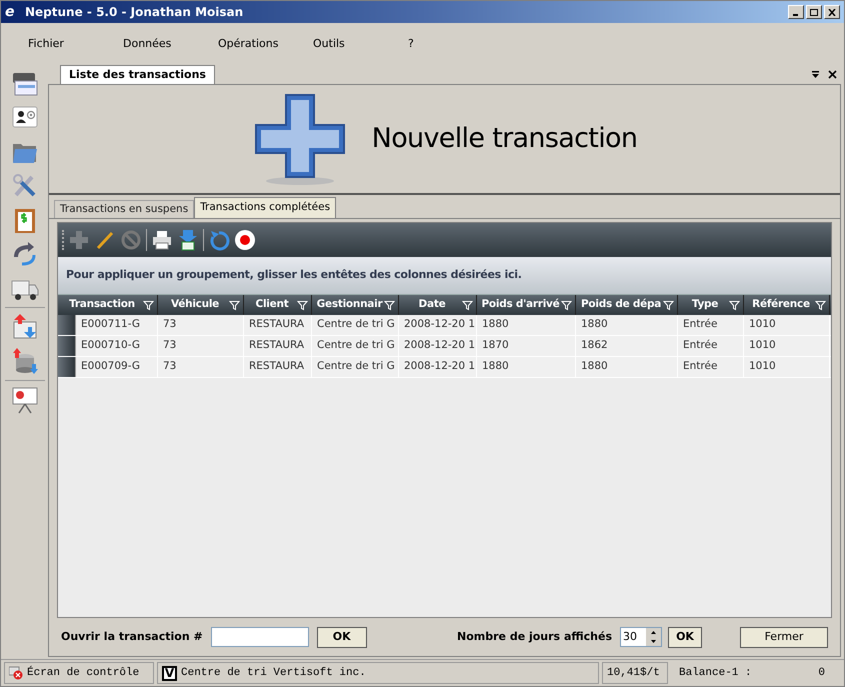 This screenshot has width=845, height=687. What do you see at coordinates (117, 367) in the screenshot?
I see `table-cell: E000709-G` at bounding box center [117, 367].